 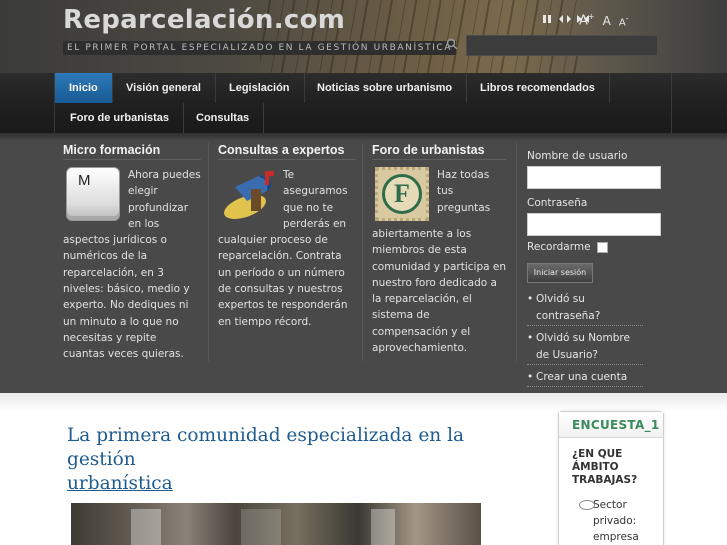 I want to click on username-input, so click(x=594, y=177).